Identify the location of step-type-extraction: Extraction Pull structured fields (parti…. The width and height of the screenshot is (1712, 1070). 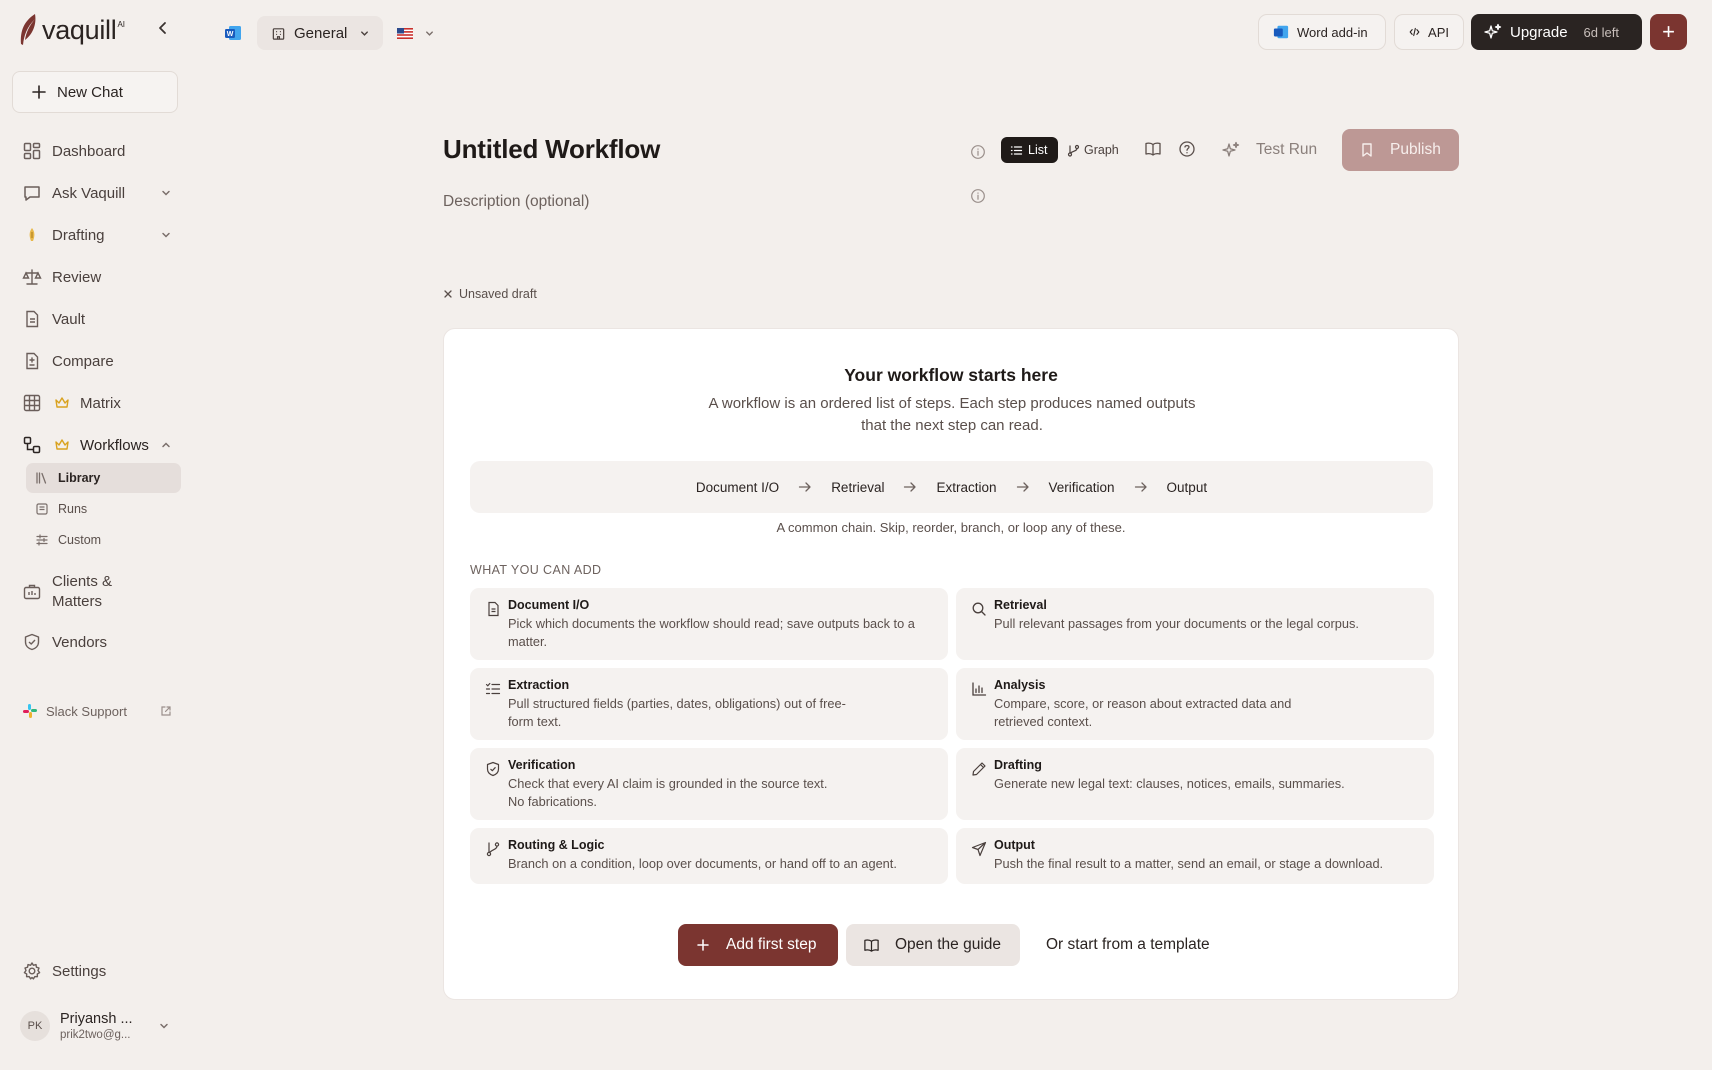
(709, 704).